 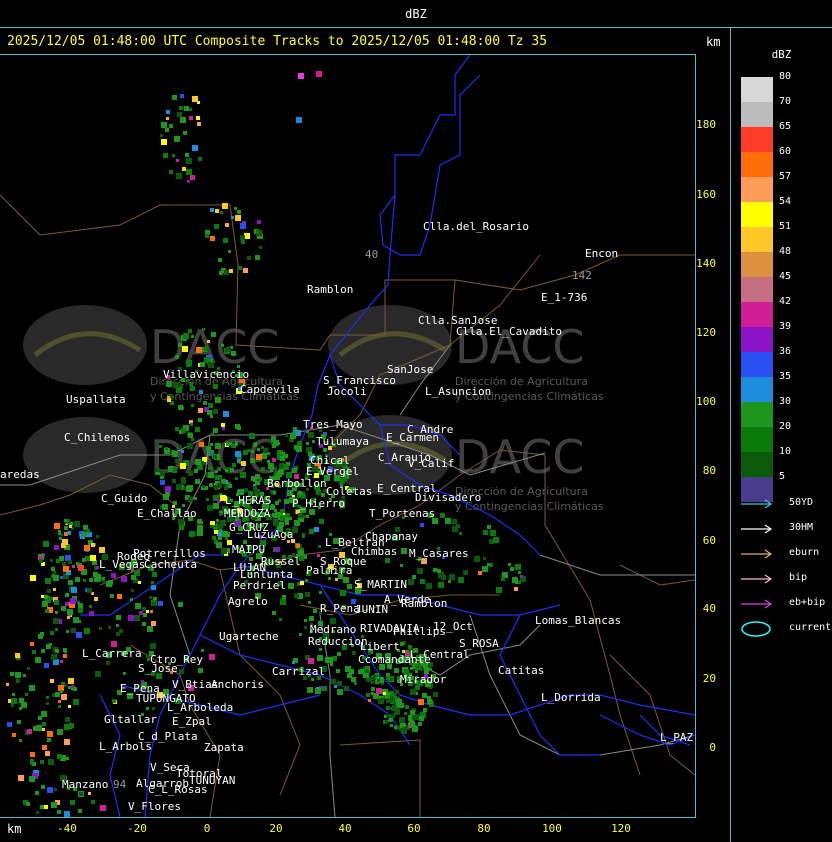 What do you see at coordinates (97, 437) in the screenshot?
I see `place-label: C_Chilenos` at bounding box center [97, 437].